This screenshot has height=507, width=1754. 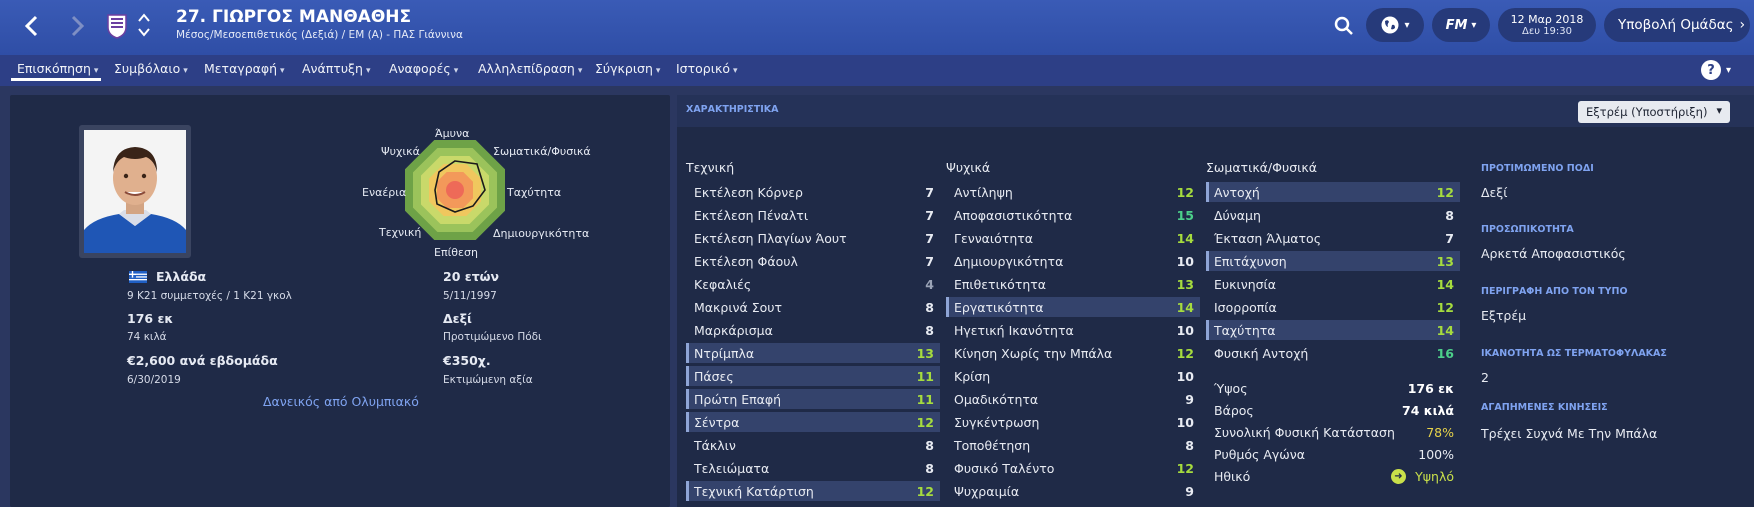 What do you see at coordinates (341, 401) in the screenshot?
I see `loan-note-link: Δανεικός από Ολυμπιακό` at bounding box center [341, 401].